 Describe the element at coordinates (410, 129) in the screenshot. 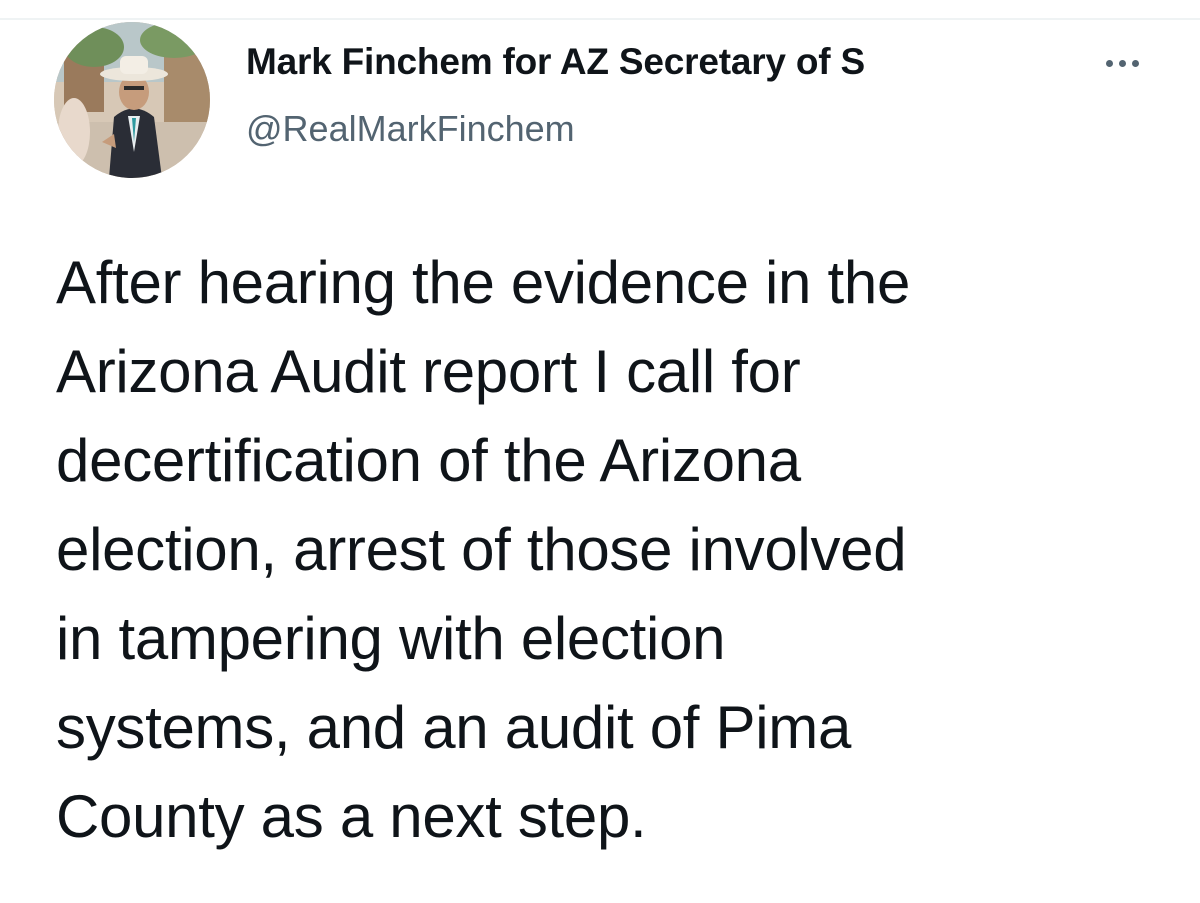

I see `author-handle: @RealMarkFinchem` at that location.